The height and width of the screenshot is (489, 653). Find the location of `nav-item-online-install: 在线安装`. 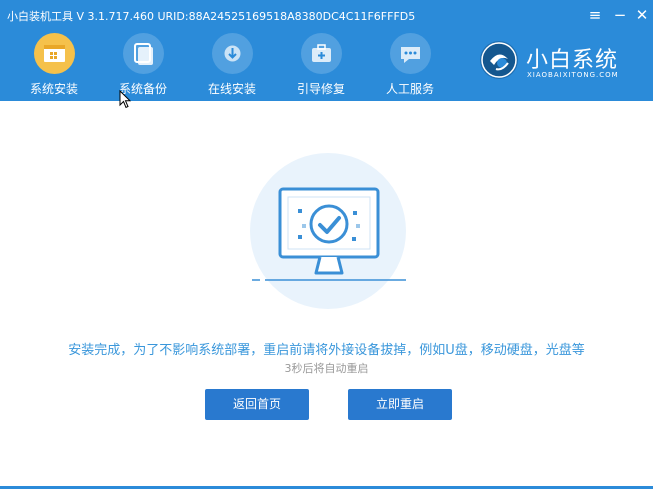

nav-item-online-install: 在线安装 is located at coordinates (232, 65).